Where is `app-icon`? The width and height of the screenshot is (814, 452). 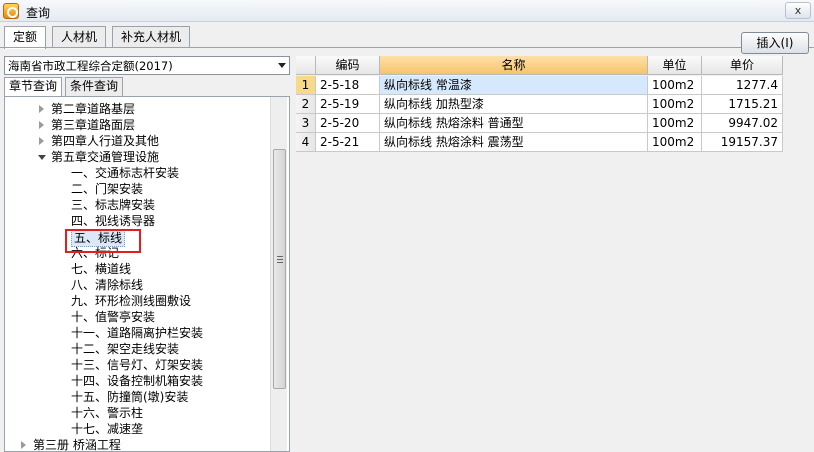
app-icon is located at coordinates (11, 11).